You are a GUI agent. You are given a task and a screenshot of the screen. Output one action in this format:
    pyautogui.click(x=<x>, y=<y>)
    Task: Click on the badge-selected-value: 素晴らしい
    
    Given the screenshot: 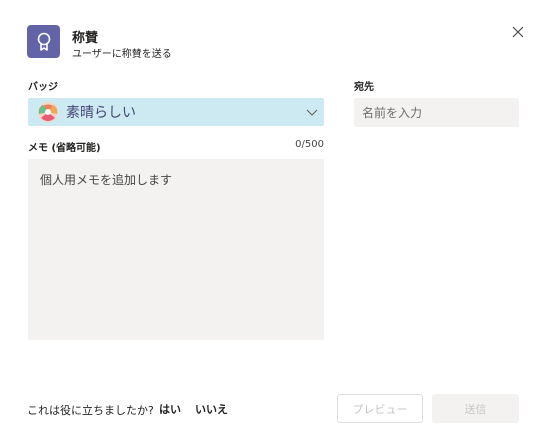 What is the action you would take?
    pyautogui.click(x=101, y=113)
    